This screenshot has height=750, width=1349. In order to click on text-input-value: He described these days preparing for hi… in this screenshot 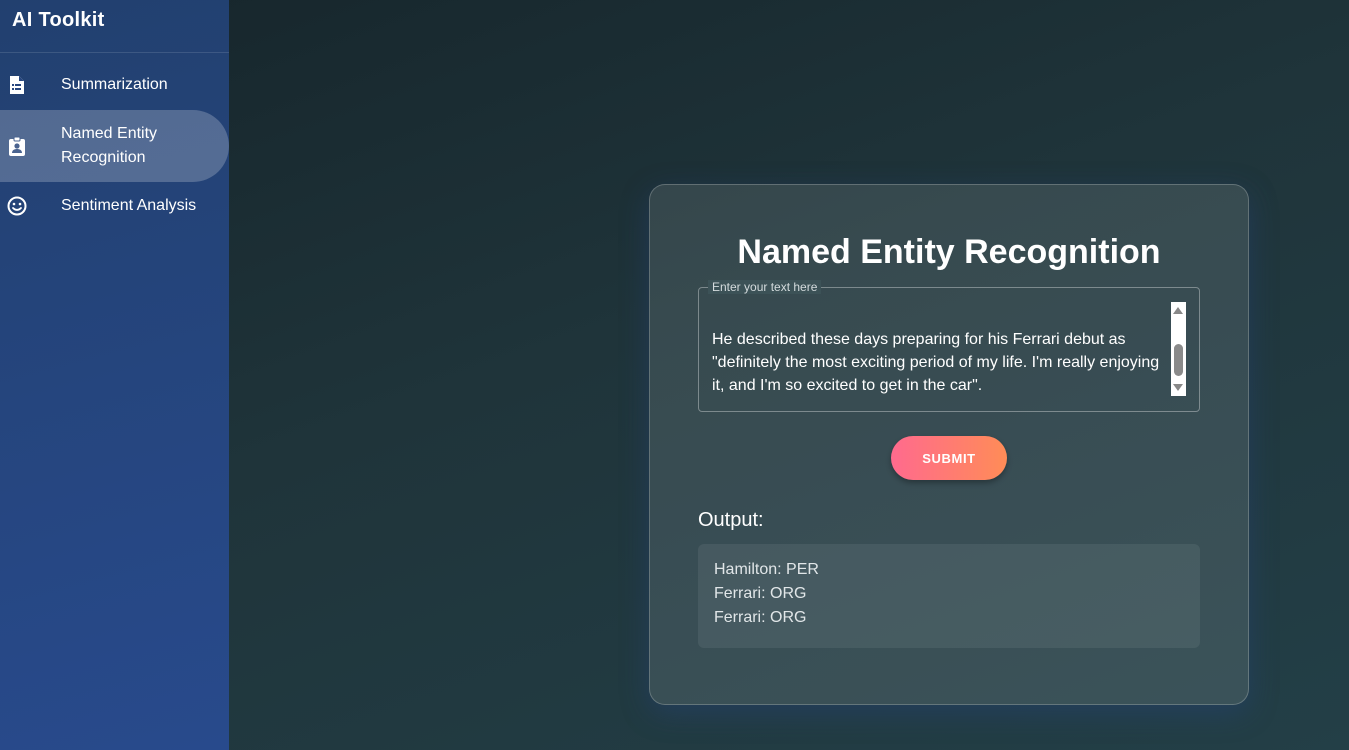, I will do `click(942, 362)`.